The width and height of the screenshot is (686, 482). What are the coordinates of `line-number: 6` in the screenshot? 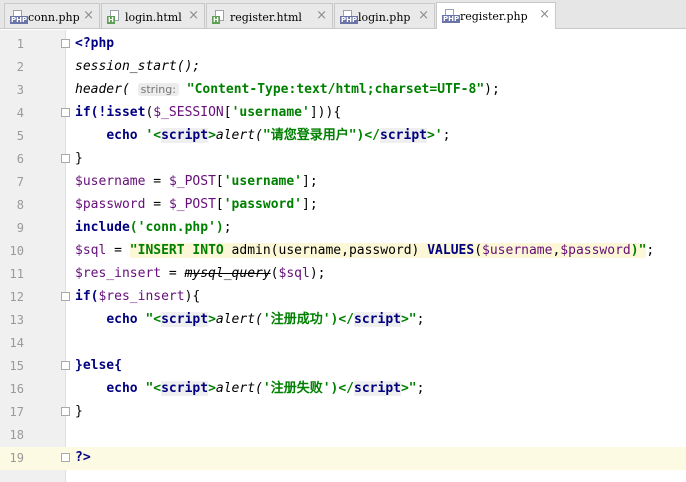 It's located at (20, 159).